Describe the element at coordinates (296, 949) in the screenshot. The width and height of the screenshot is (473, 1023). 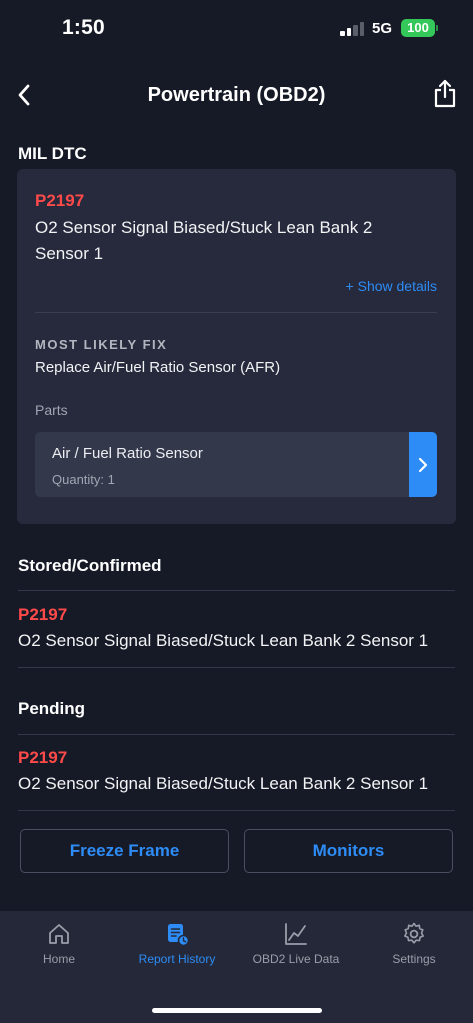
I see `tab-obd2-live-data: OBD2 Live Data` at that location.